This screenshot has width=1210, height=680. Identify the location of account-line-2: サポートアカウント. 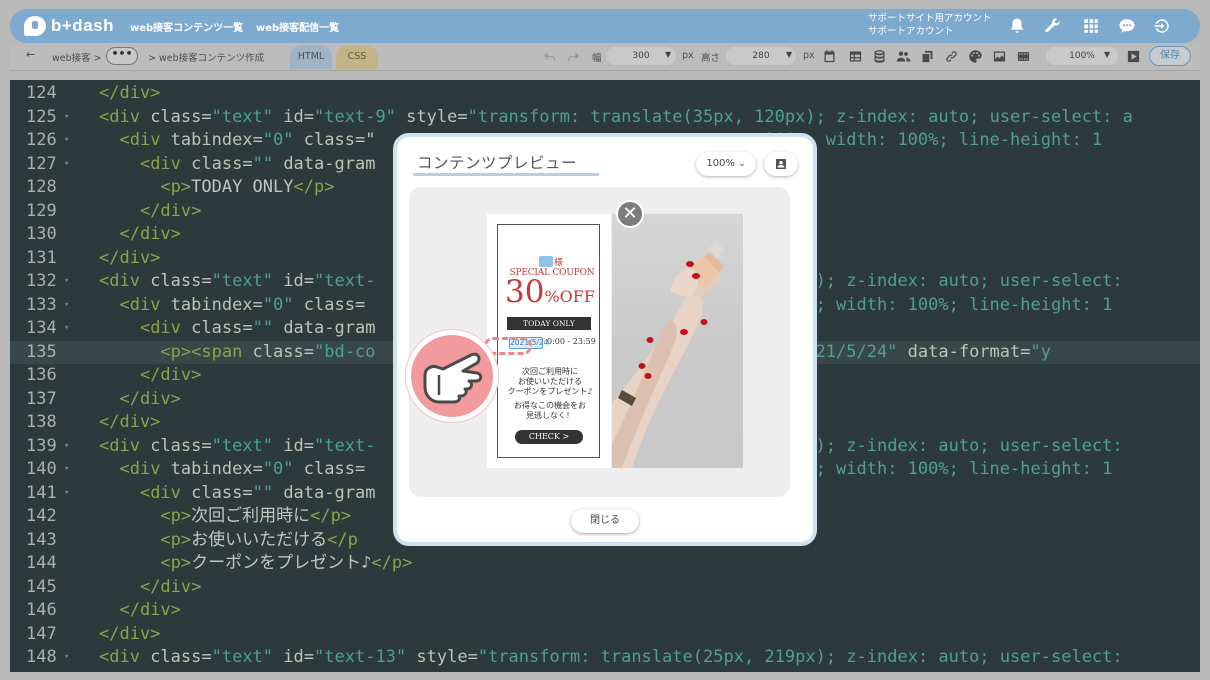
(911, 31).